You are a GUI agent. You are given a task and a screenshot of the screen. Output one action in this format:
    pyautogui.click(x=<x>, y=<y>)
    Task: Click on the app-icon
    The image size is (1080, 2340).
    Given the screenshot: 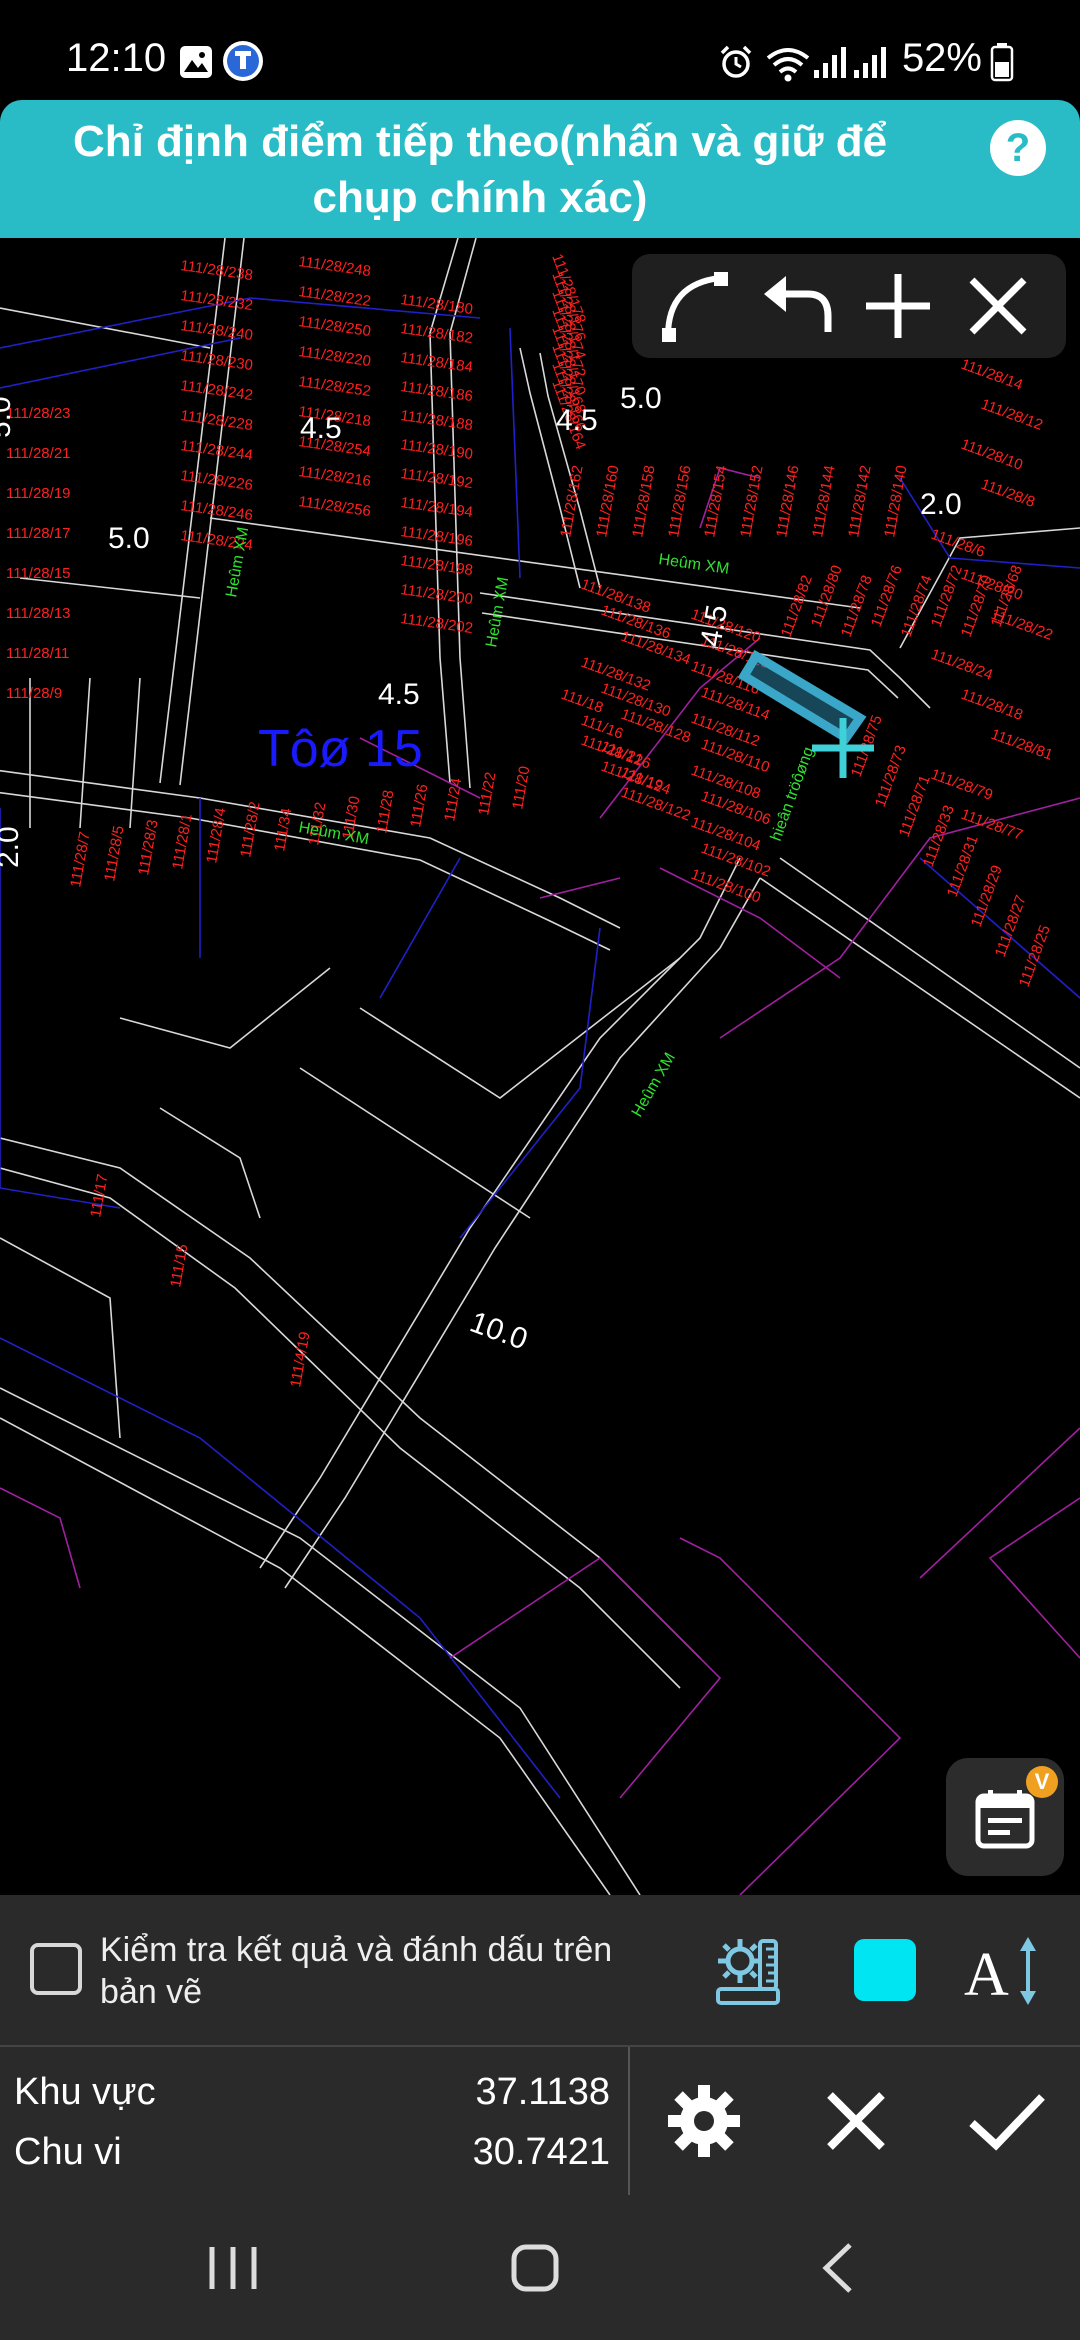 What is the action you would take?
    pyautogui.click(x=243, y=61)
    